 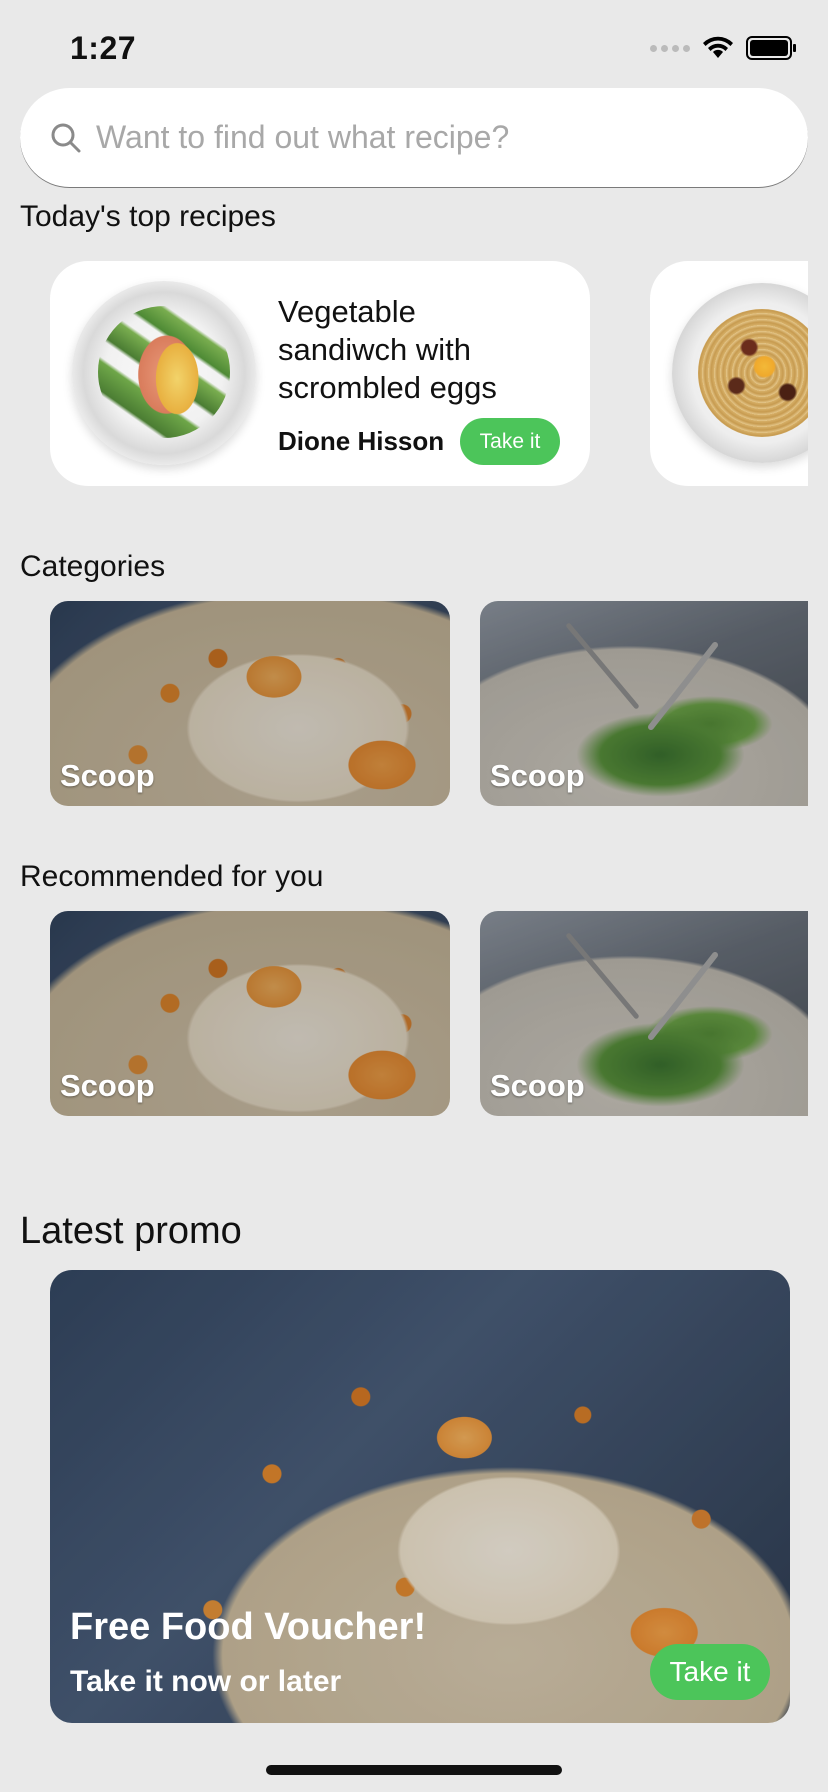 I want to click on status-time: 1:27, so click(x=103, y=48).